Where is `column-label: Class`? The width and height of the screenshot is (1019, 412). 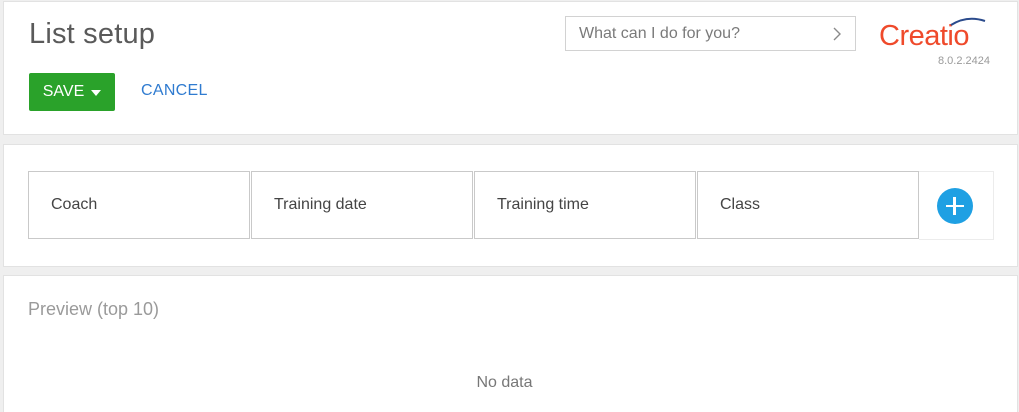
column-label: Class is located at coordinates (740, 204).